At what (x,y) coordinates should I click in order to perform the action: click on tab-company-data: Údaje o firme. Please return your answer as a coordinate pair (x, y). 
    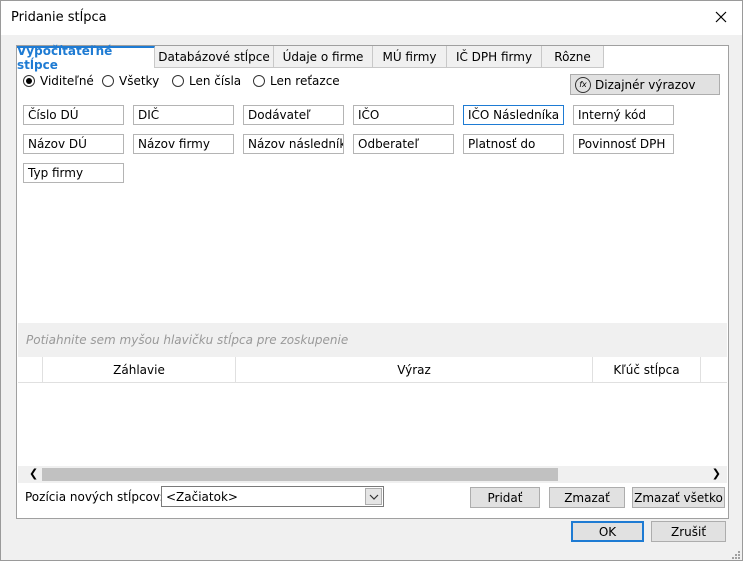
    Looking at the image, I should click on (323, 57).